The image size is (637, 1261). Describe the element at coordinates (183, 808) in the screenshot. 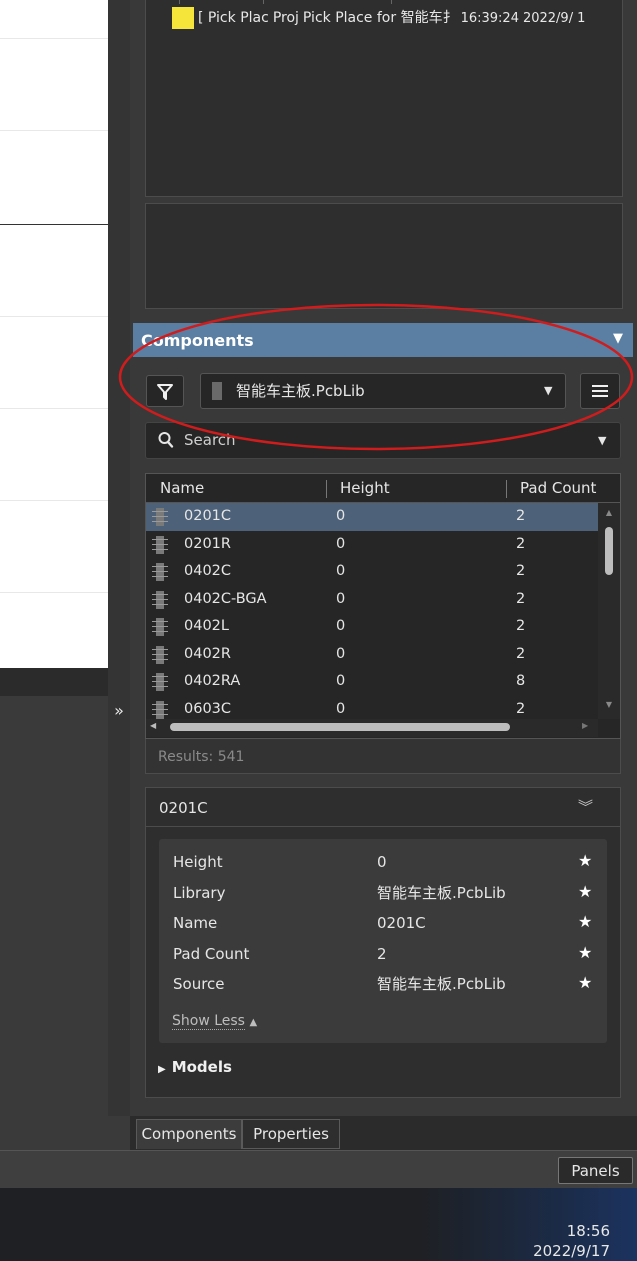

I see `component-details-title: 0201C` at that location.